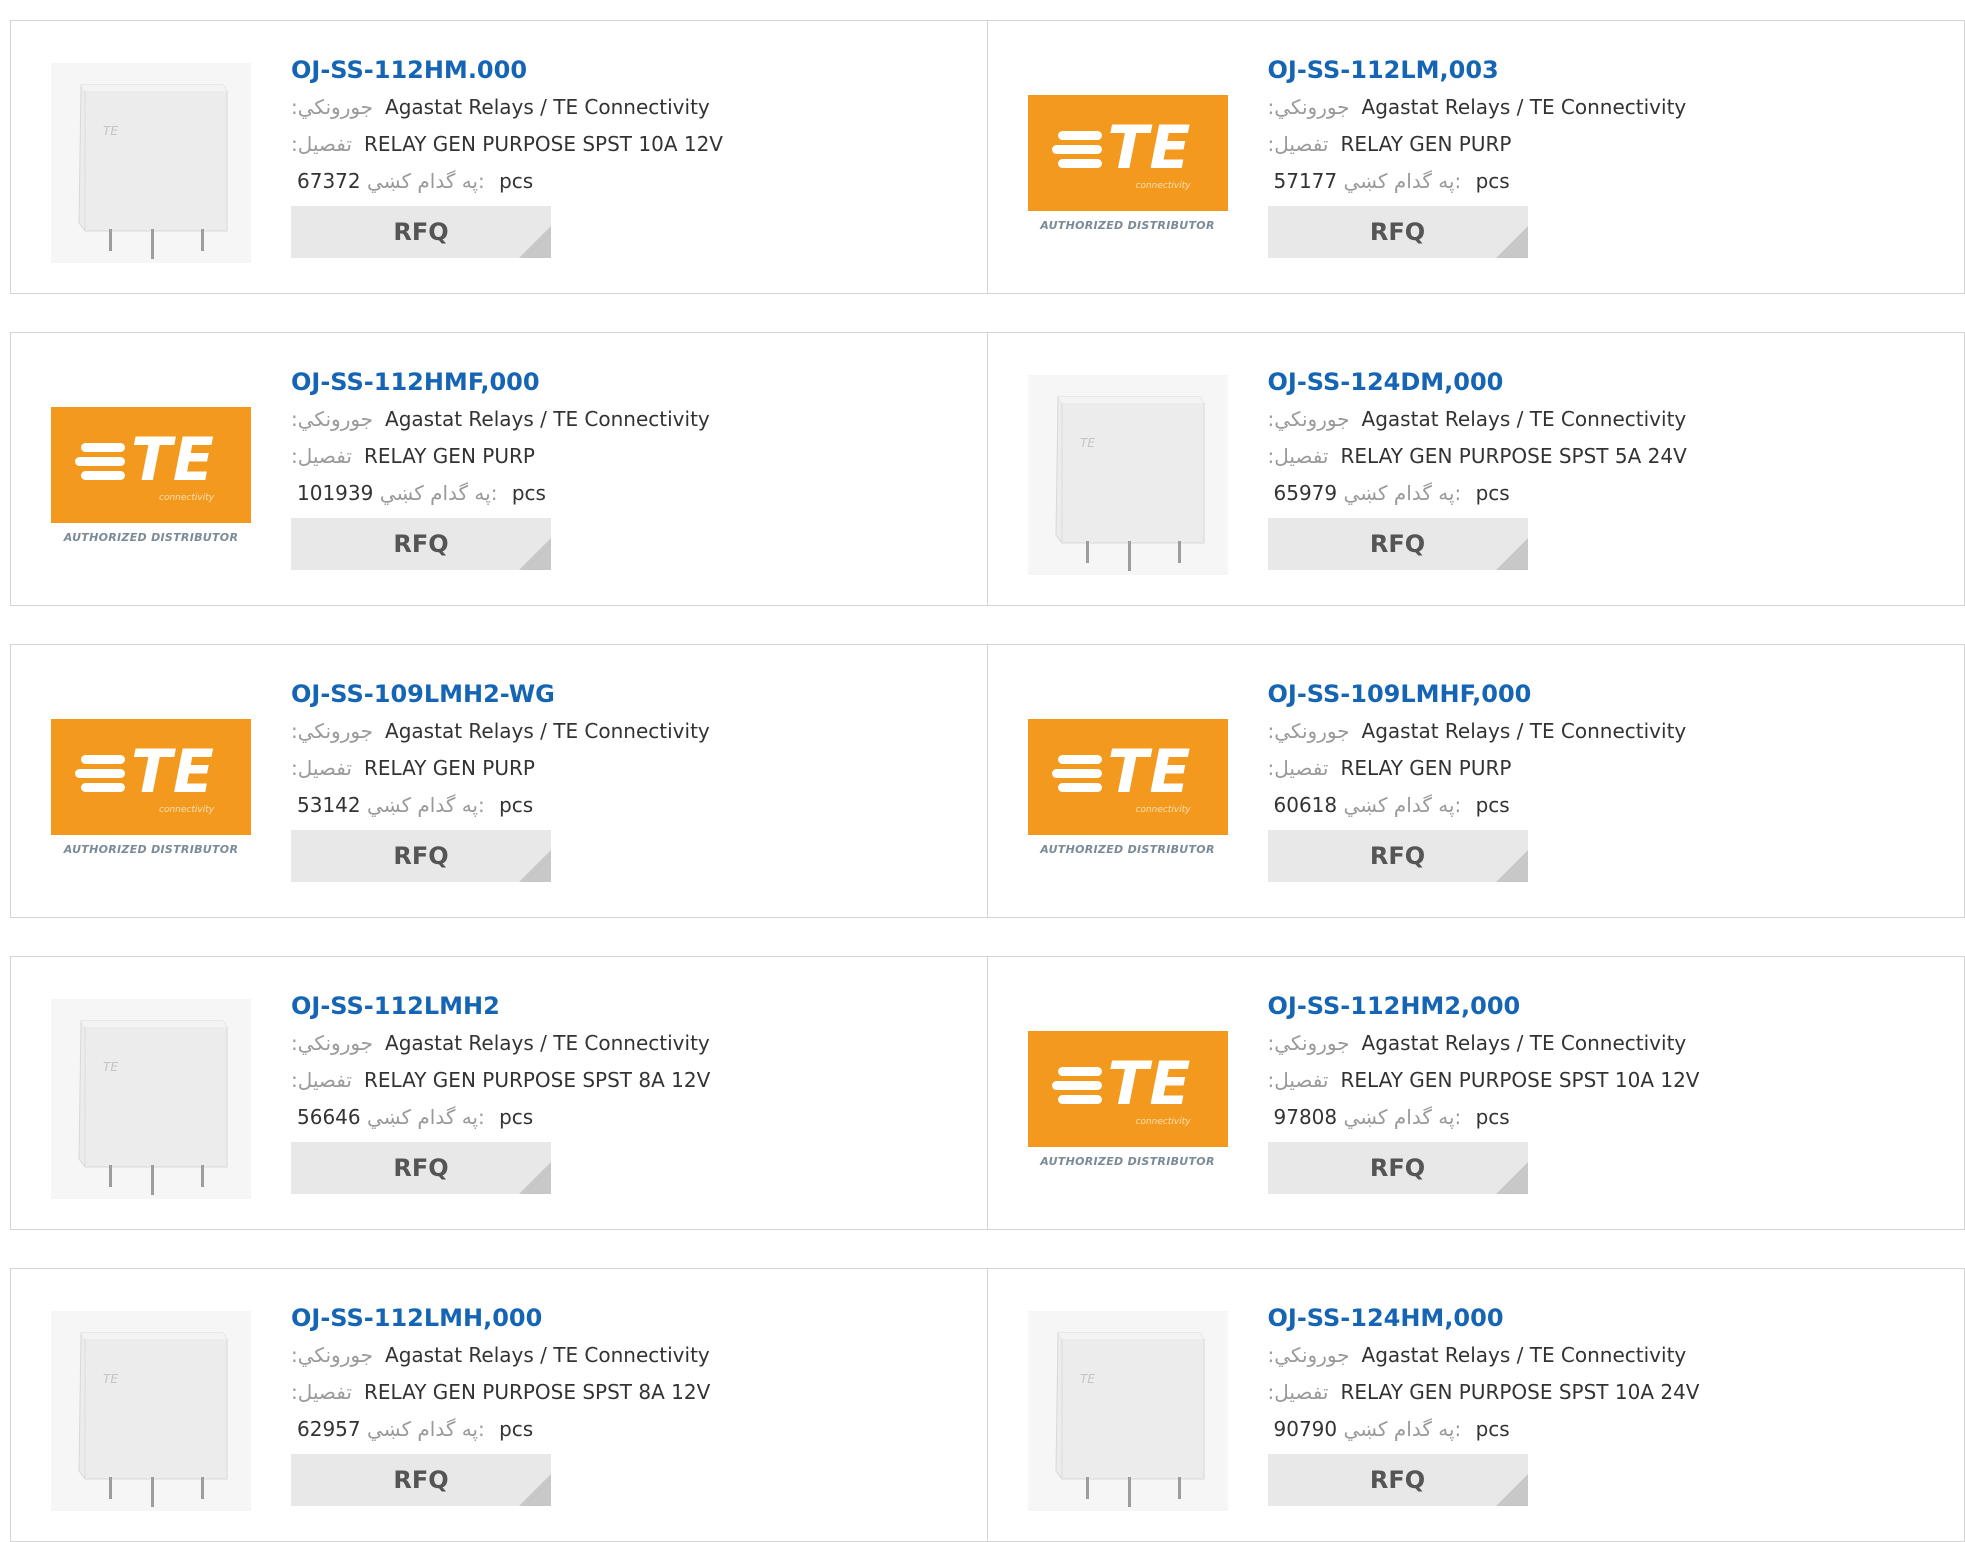  I want to click on stock-line: 56646 په گدام کښي: pcs, so click(500, 1117).